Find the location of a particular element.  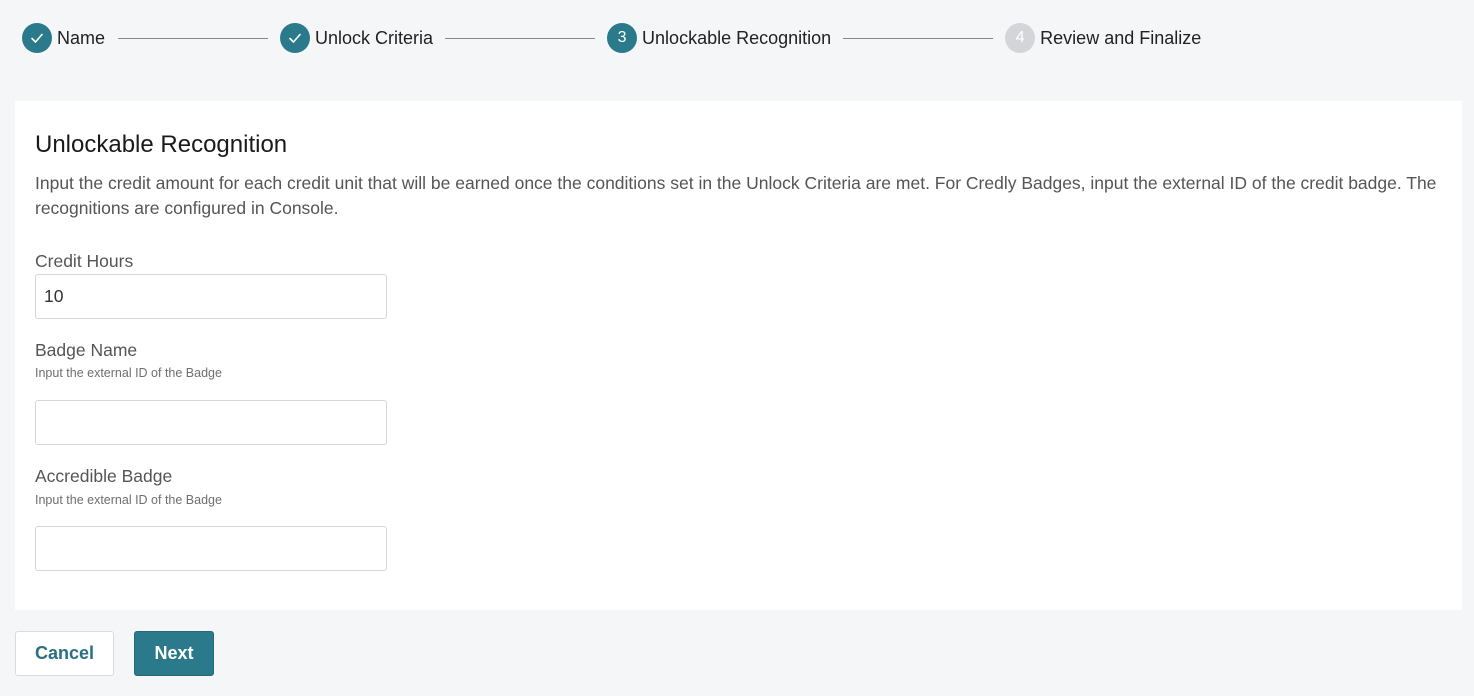

badge-name-label: Badge Name is located at coordinates (86, 350).